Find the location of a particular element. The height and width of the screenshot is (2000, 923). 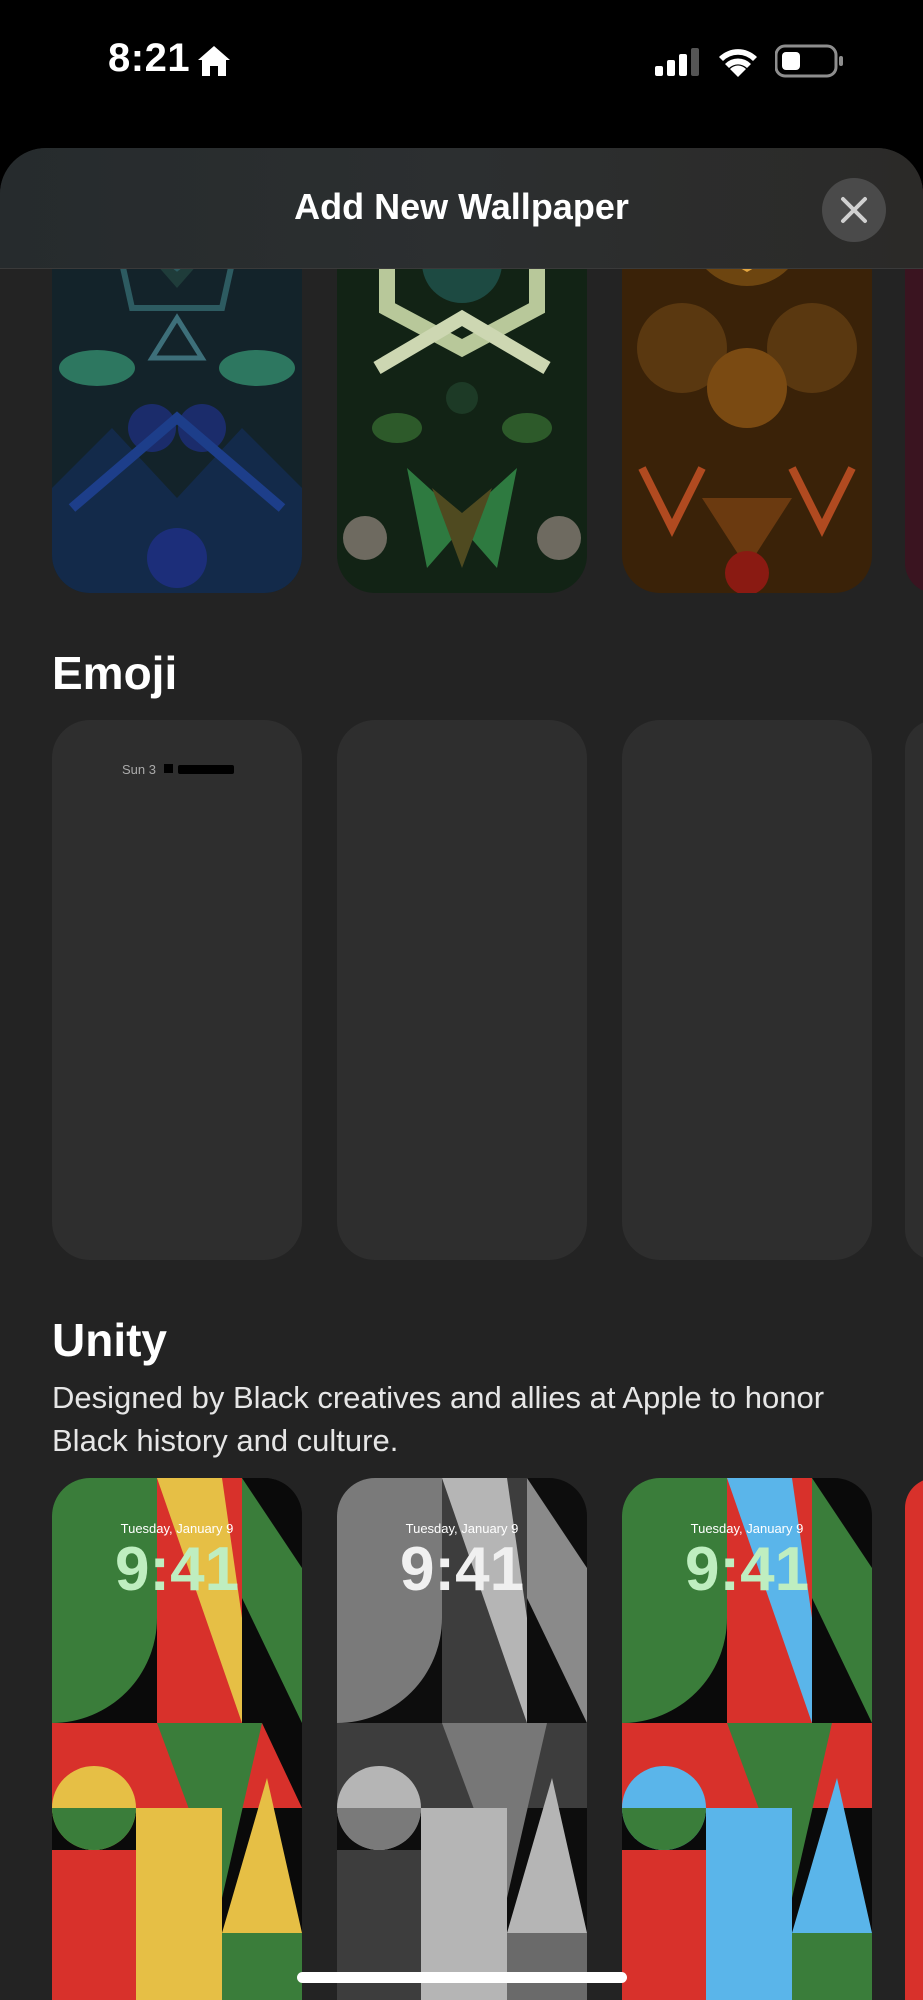

section-title-emoji: Emoji is located at coordinates (115, 673).